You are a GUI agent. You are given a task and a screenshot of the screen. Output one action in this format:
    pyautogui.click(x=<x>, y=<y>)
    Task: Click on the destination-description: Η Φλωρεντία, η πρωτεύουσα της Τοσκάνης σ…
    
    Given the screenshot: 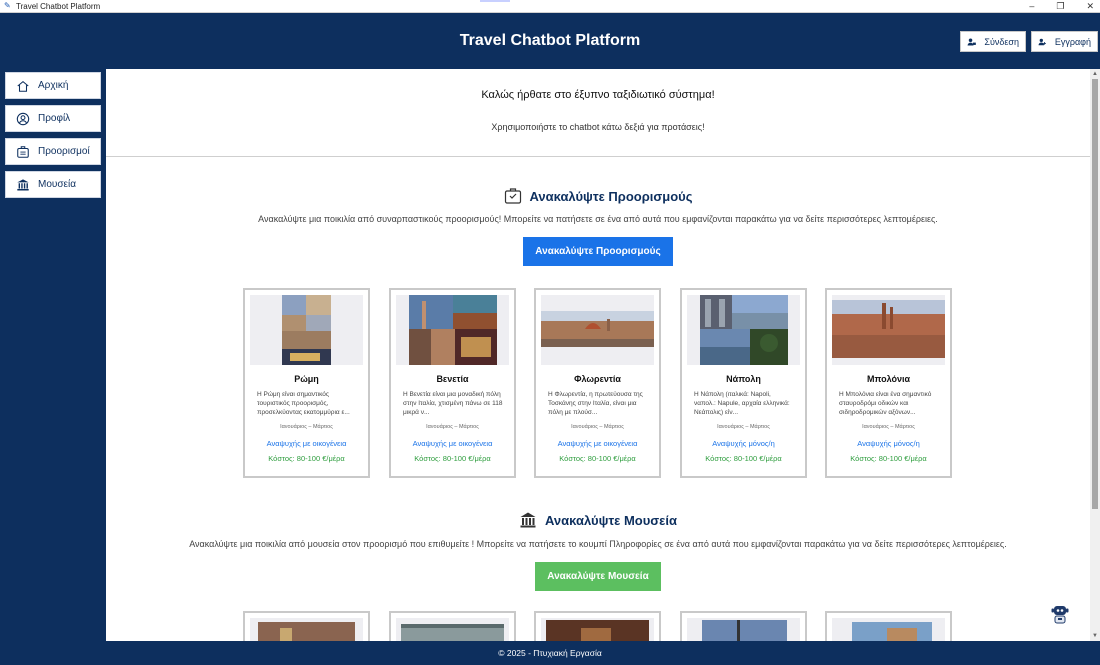 What is the action you would take?
    pyautogui.click(x=595, y=403)
    